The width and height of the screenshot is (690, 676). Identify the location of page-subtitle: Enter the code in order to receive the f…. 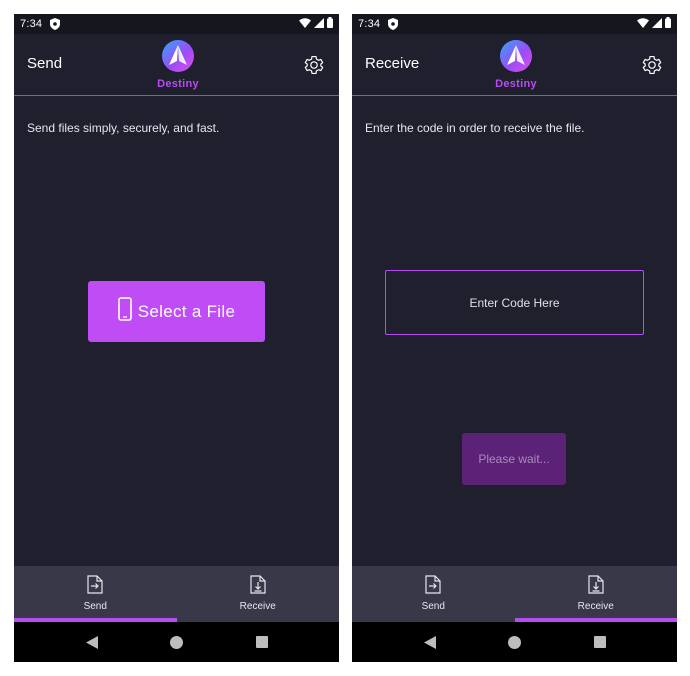
(475, 128).